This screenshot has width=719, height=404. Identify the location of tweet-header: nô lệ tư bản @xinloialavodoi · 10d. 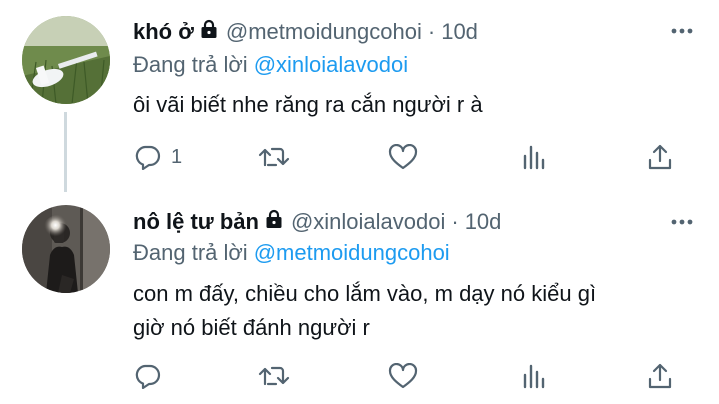
(317, 222).